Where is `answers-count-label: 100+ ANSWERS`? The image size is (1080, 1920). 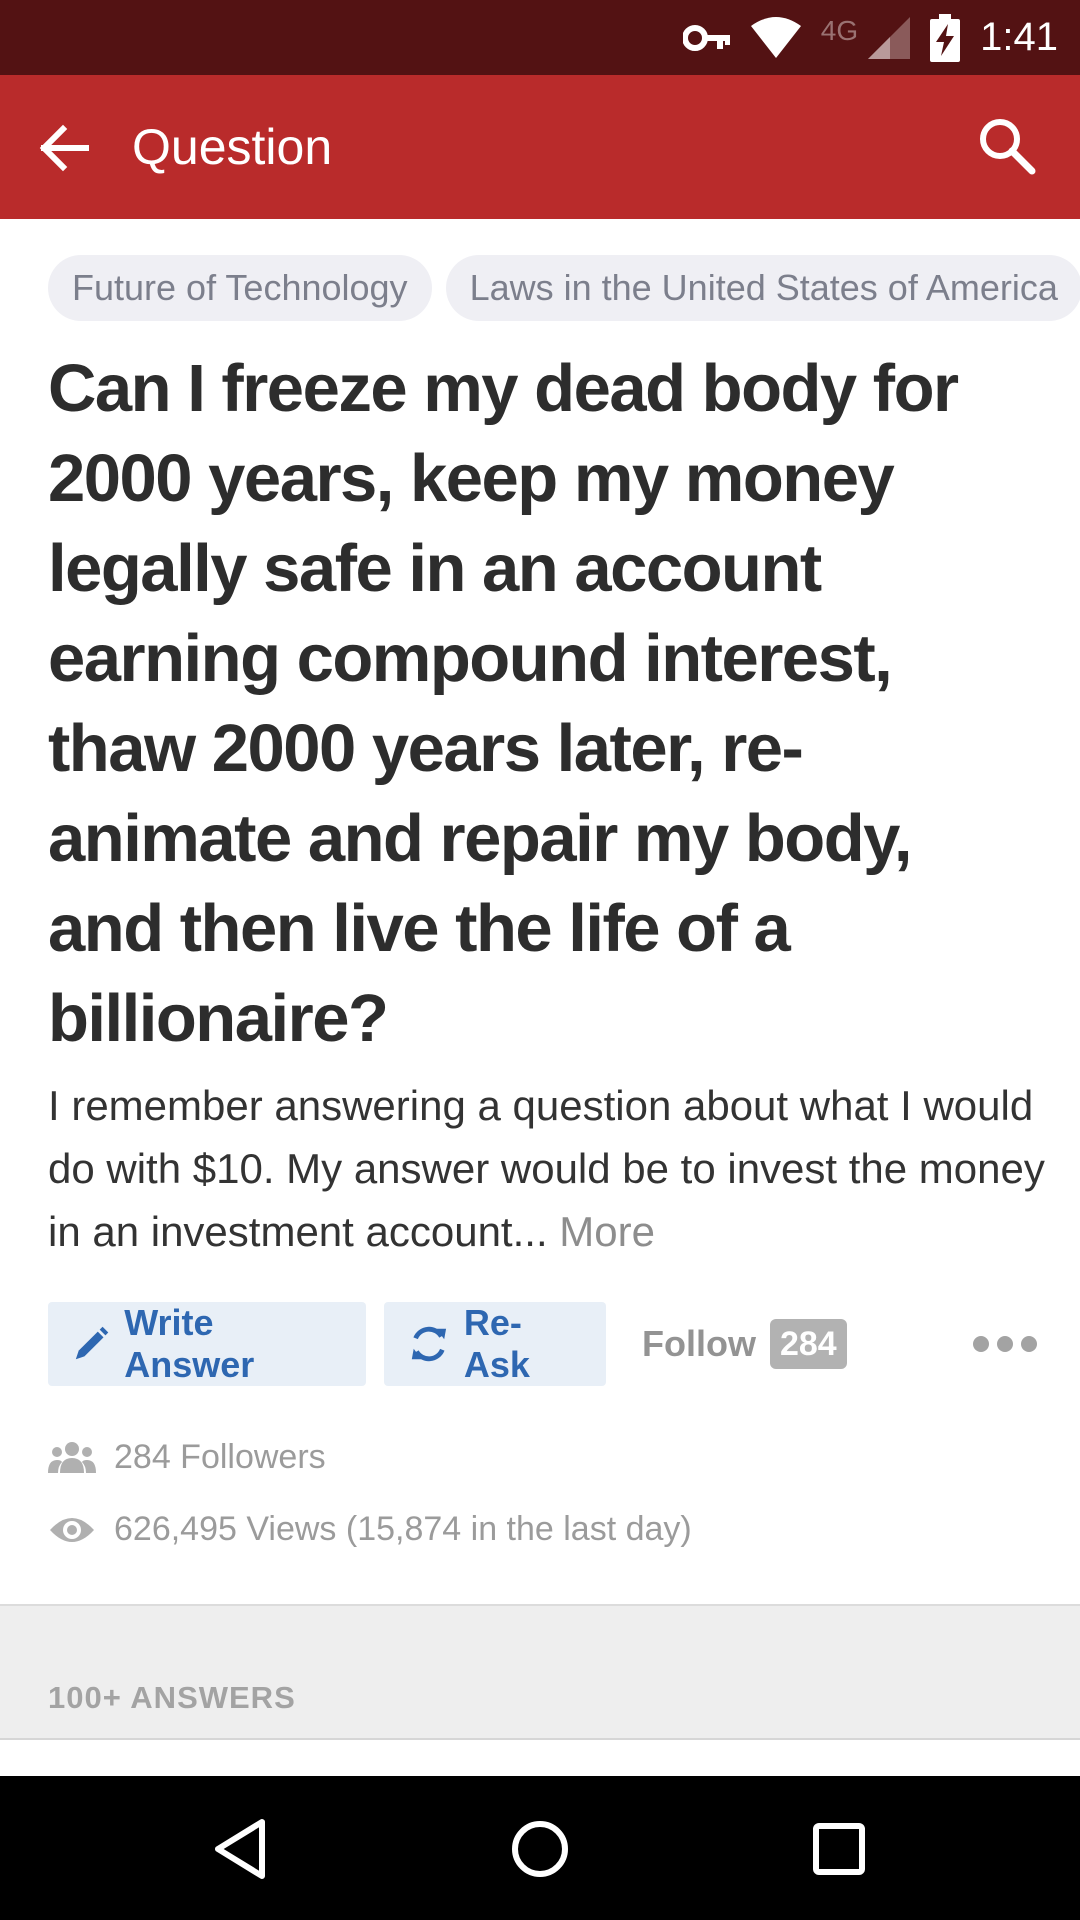
answers-count-label: 100+ ANSWERS is located at coordinates (172, 1697).